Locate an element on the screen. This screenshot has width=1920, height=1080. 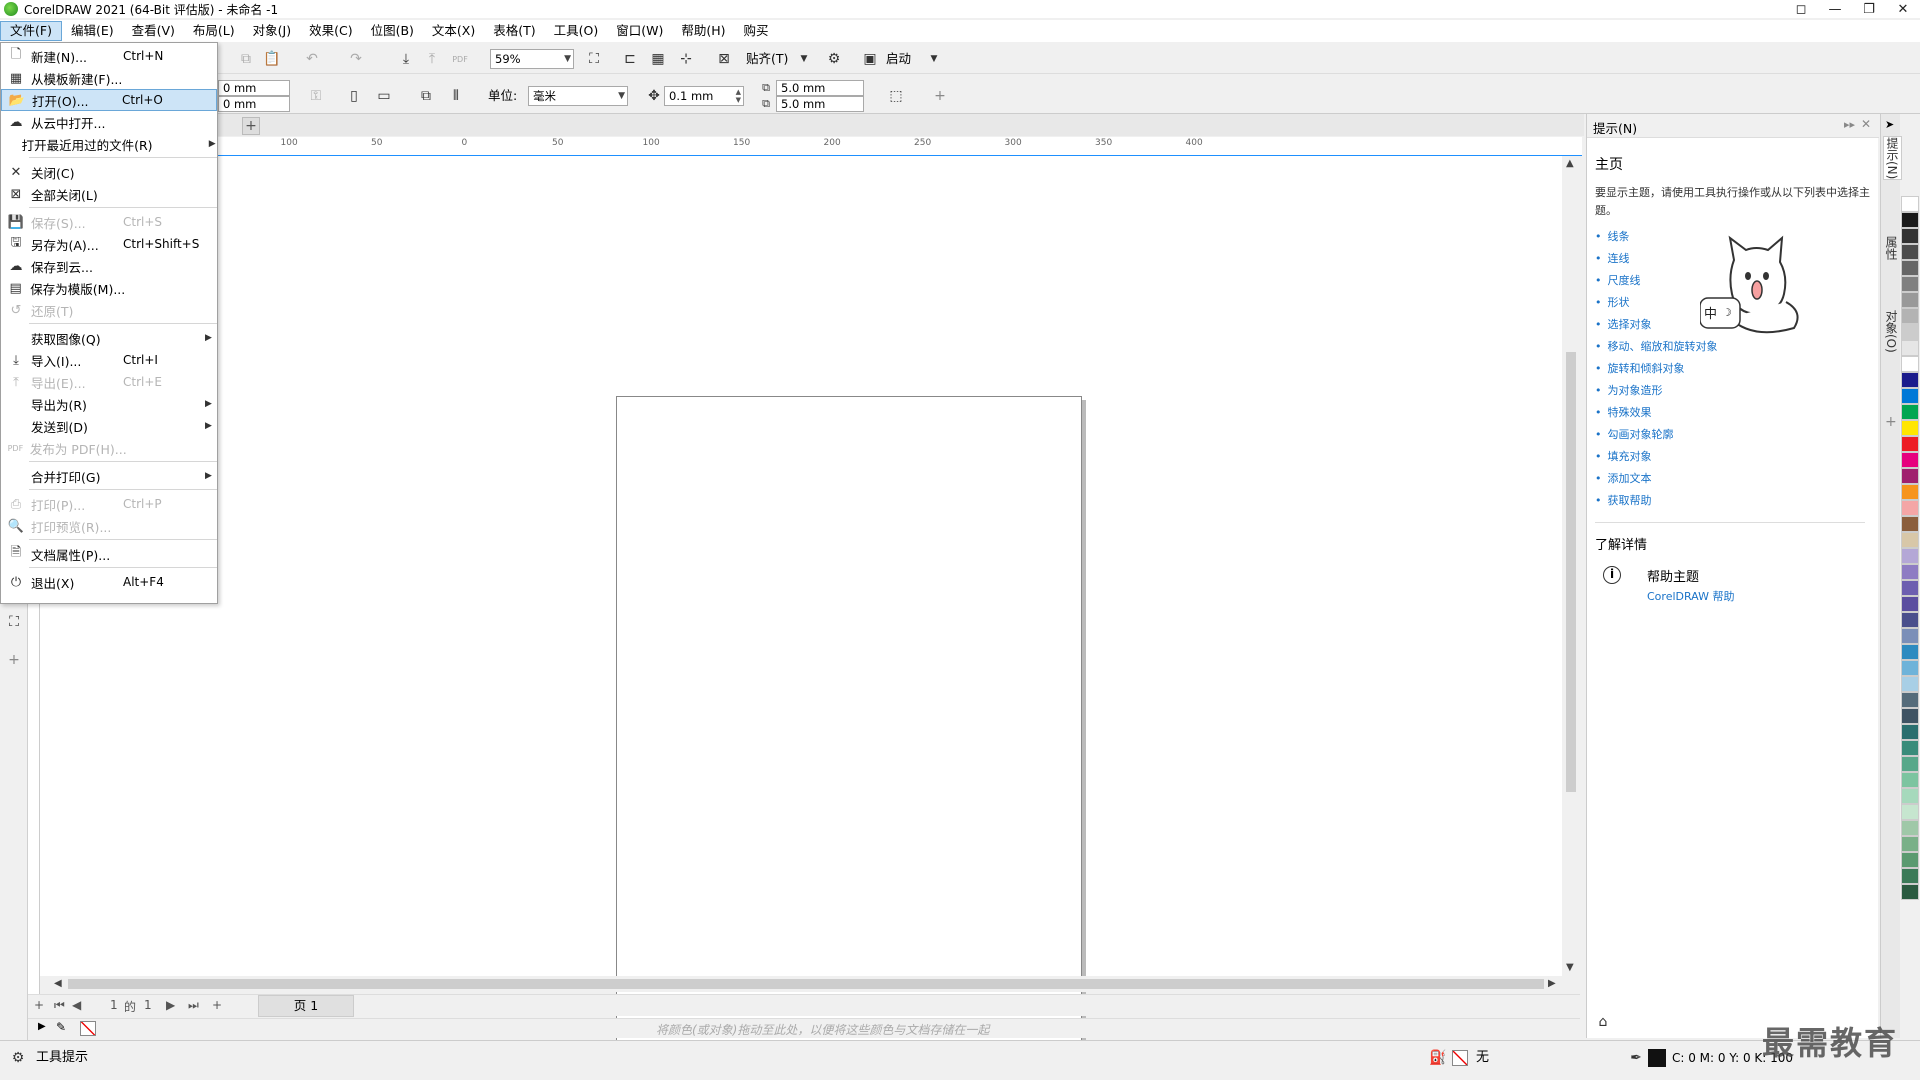
hint-topic-link: 填充对象 is located at coordinates (1656, 457).